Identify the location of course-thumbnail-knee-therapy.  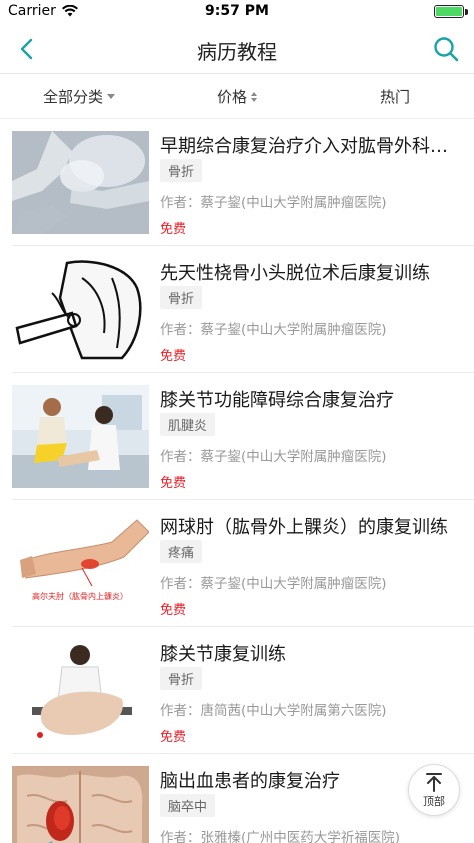
(80, 436).